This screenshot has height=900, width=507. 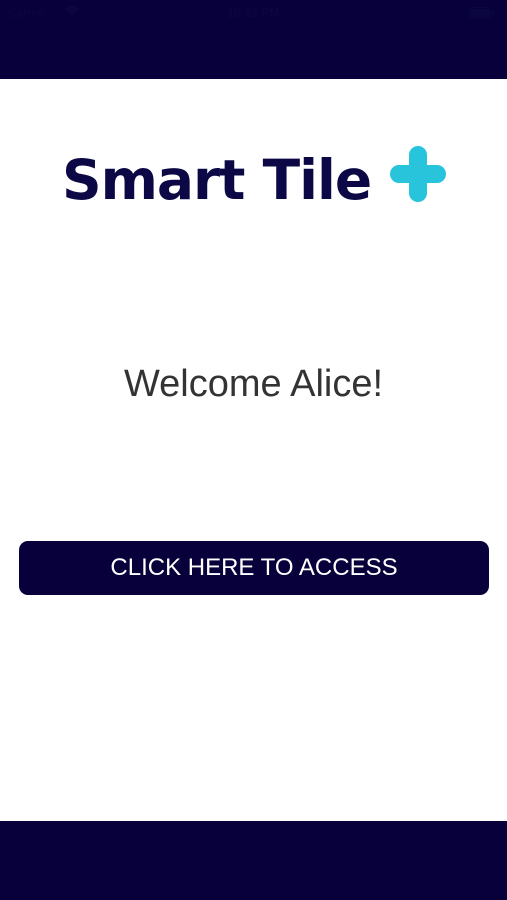 What do you see at coordinates (254, 568) in the screenshot?
I see `access-button: CLICK HERE TO ACCESS` at bounding box center [254, 568].